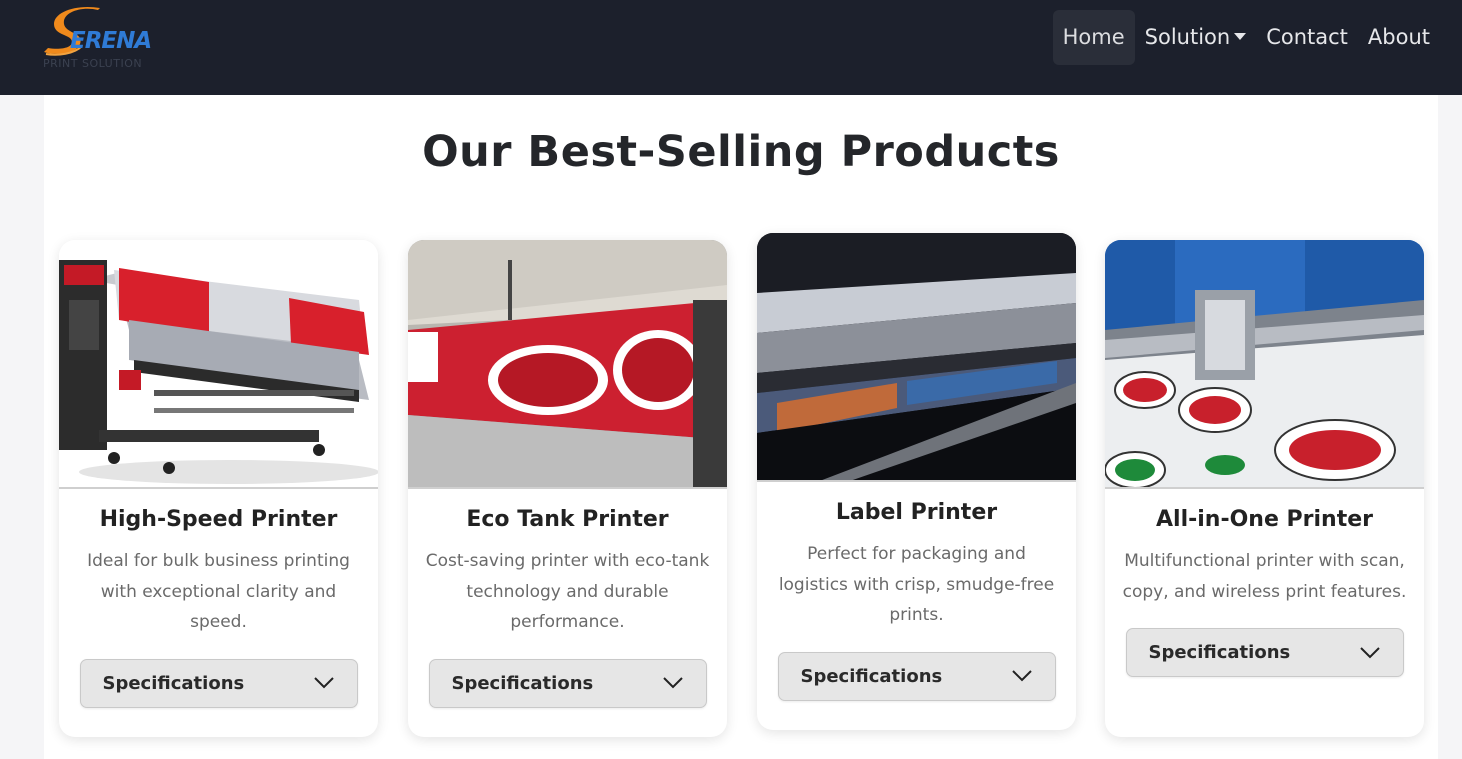  What do you see at coordinates (567, 519) in the screenshot?
I see `product-title: Eco Tank Printer` at bounding box center [567, 519].